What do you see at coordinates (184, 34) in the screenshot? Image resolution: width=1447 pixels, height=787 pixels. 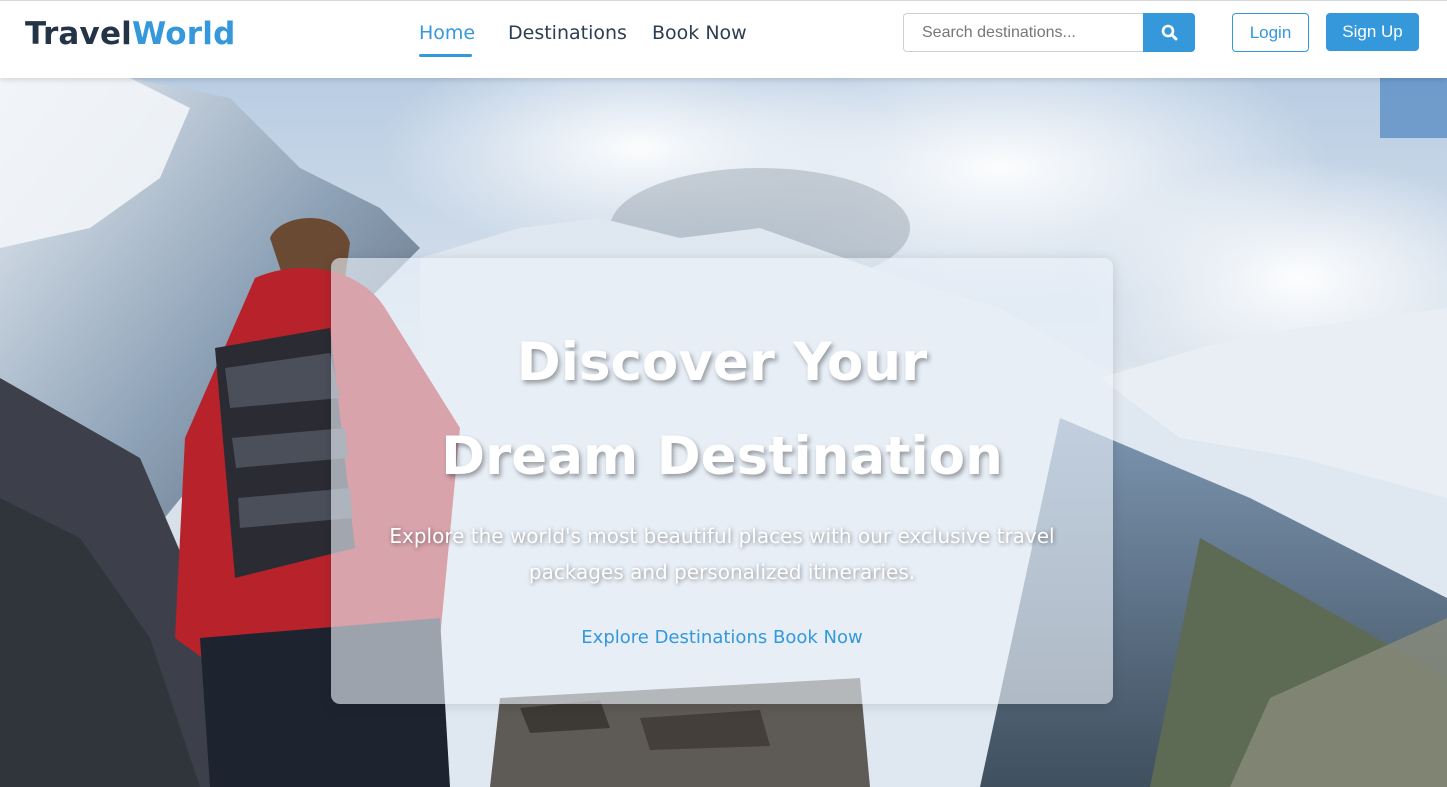 I see `brand-name-part2: World` at bounding box center [184, 34].